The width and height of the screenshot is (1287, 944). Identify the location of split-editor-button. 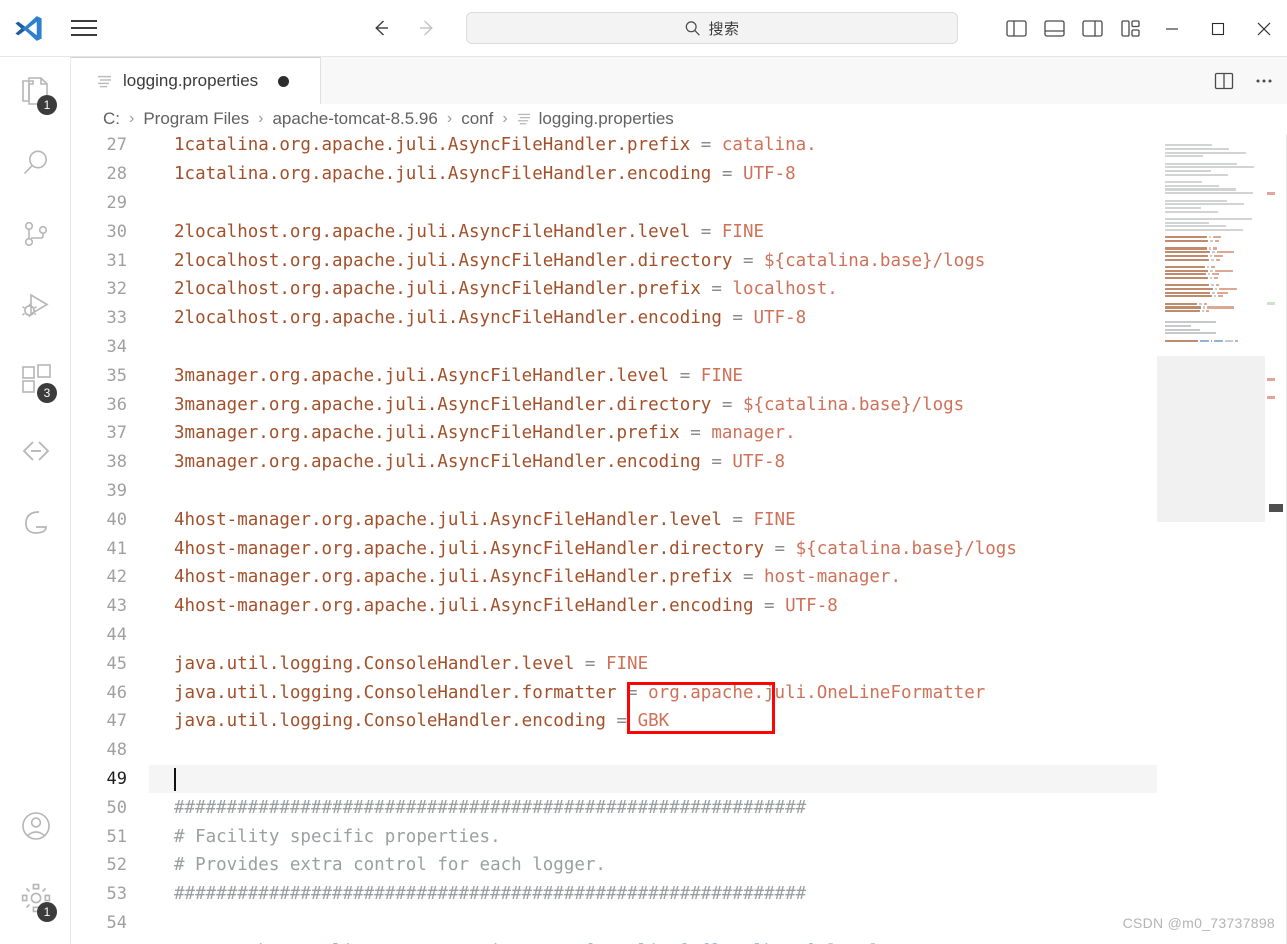
(1224, 81).